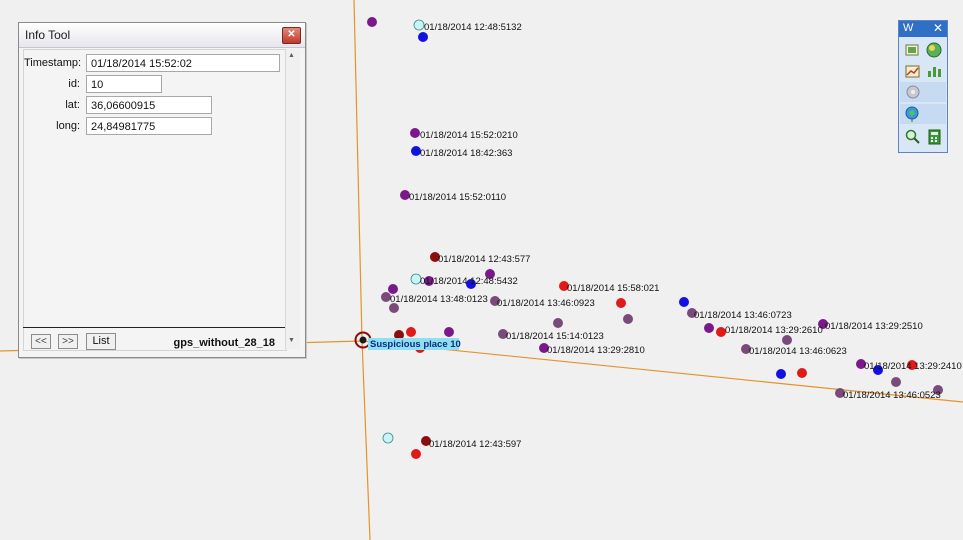 The image size is (963, 540). Describe the element at coordinates (934, 50) in the screenshot. I see `globe-icon` at that location.